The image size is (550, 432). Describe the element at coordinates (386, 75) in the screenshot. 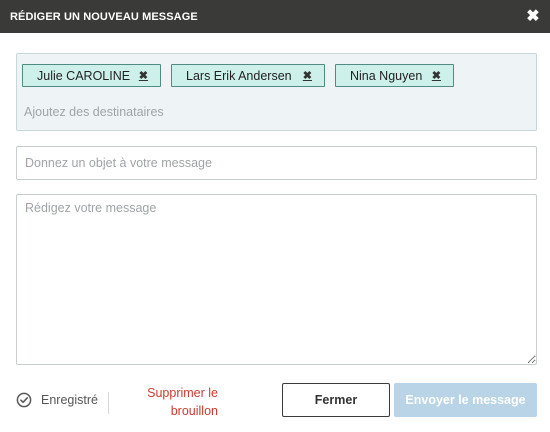

I see `recipient-chip-label: Nina Nguyen` at that location.